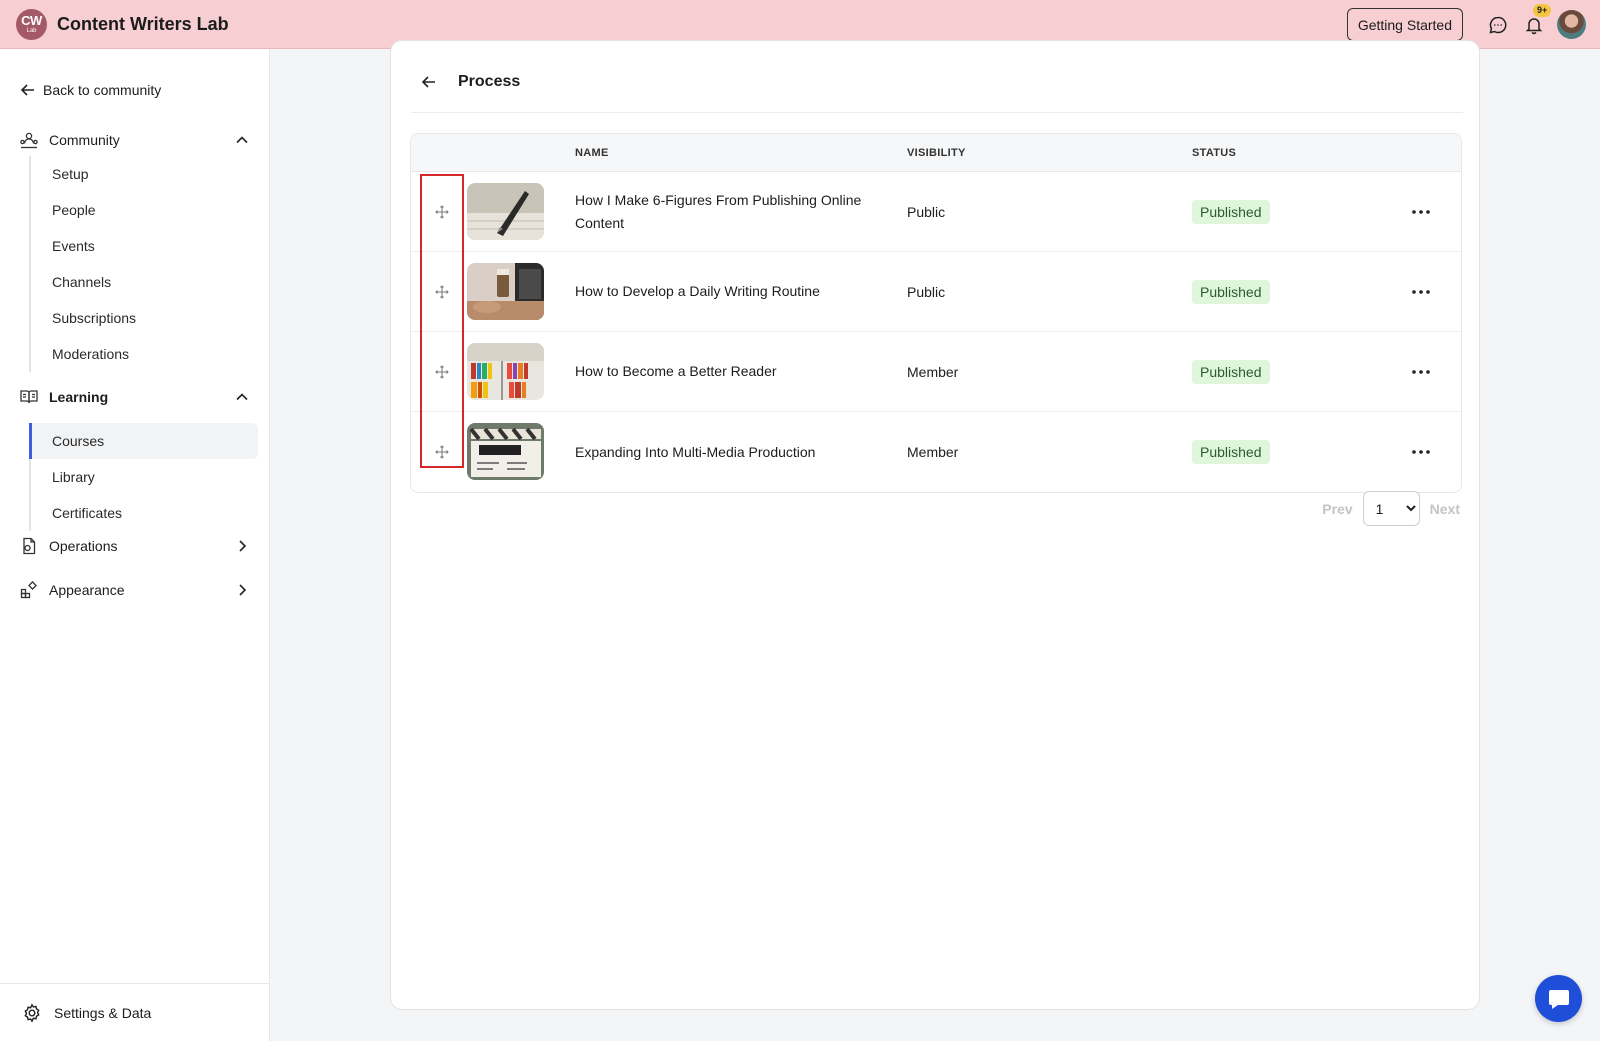 Image resolution: width=1600 pixels, height=1041 pixels. I want to click on next-page-button: Next, so click(1445, 509).